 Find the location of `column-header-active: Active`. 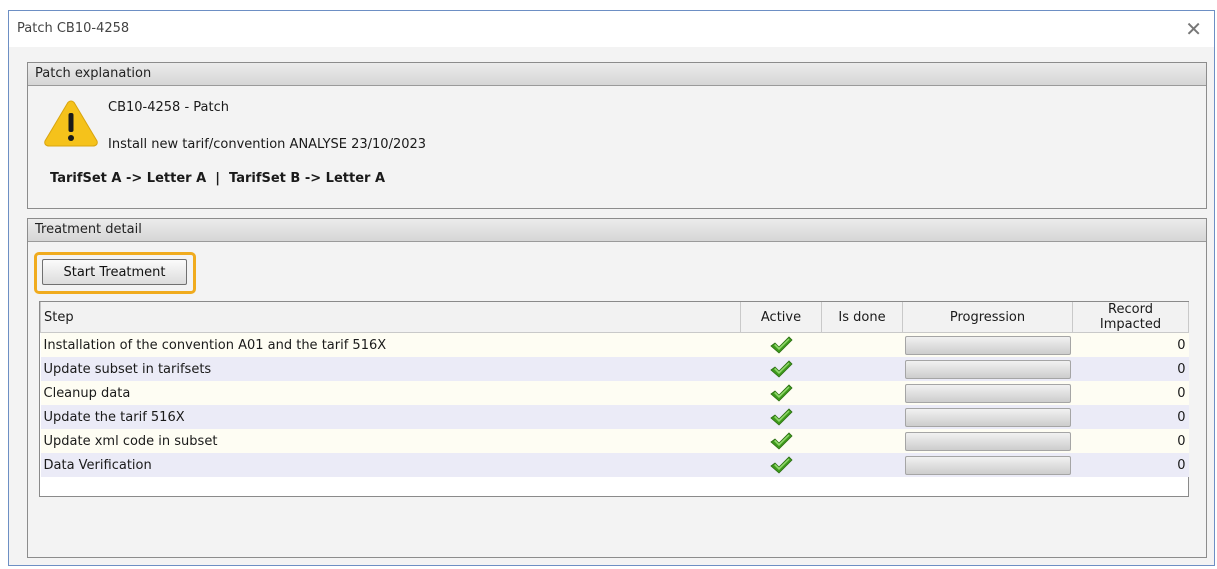

column-header-active: Active is located at coordinates (781, 317).